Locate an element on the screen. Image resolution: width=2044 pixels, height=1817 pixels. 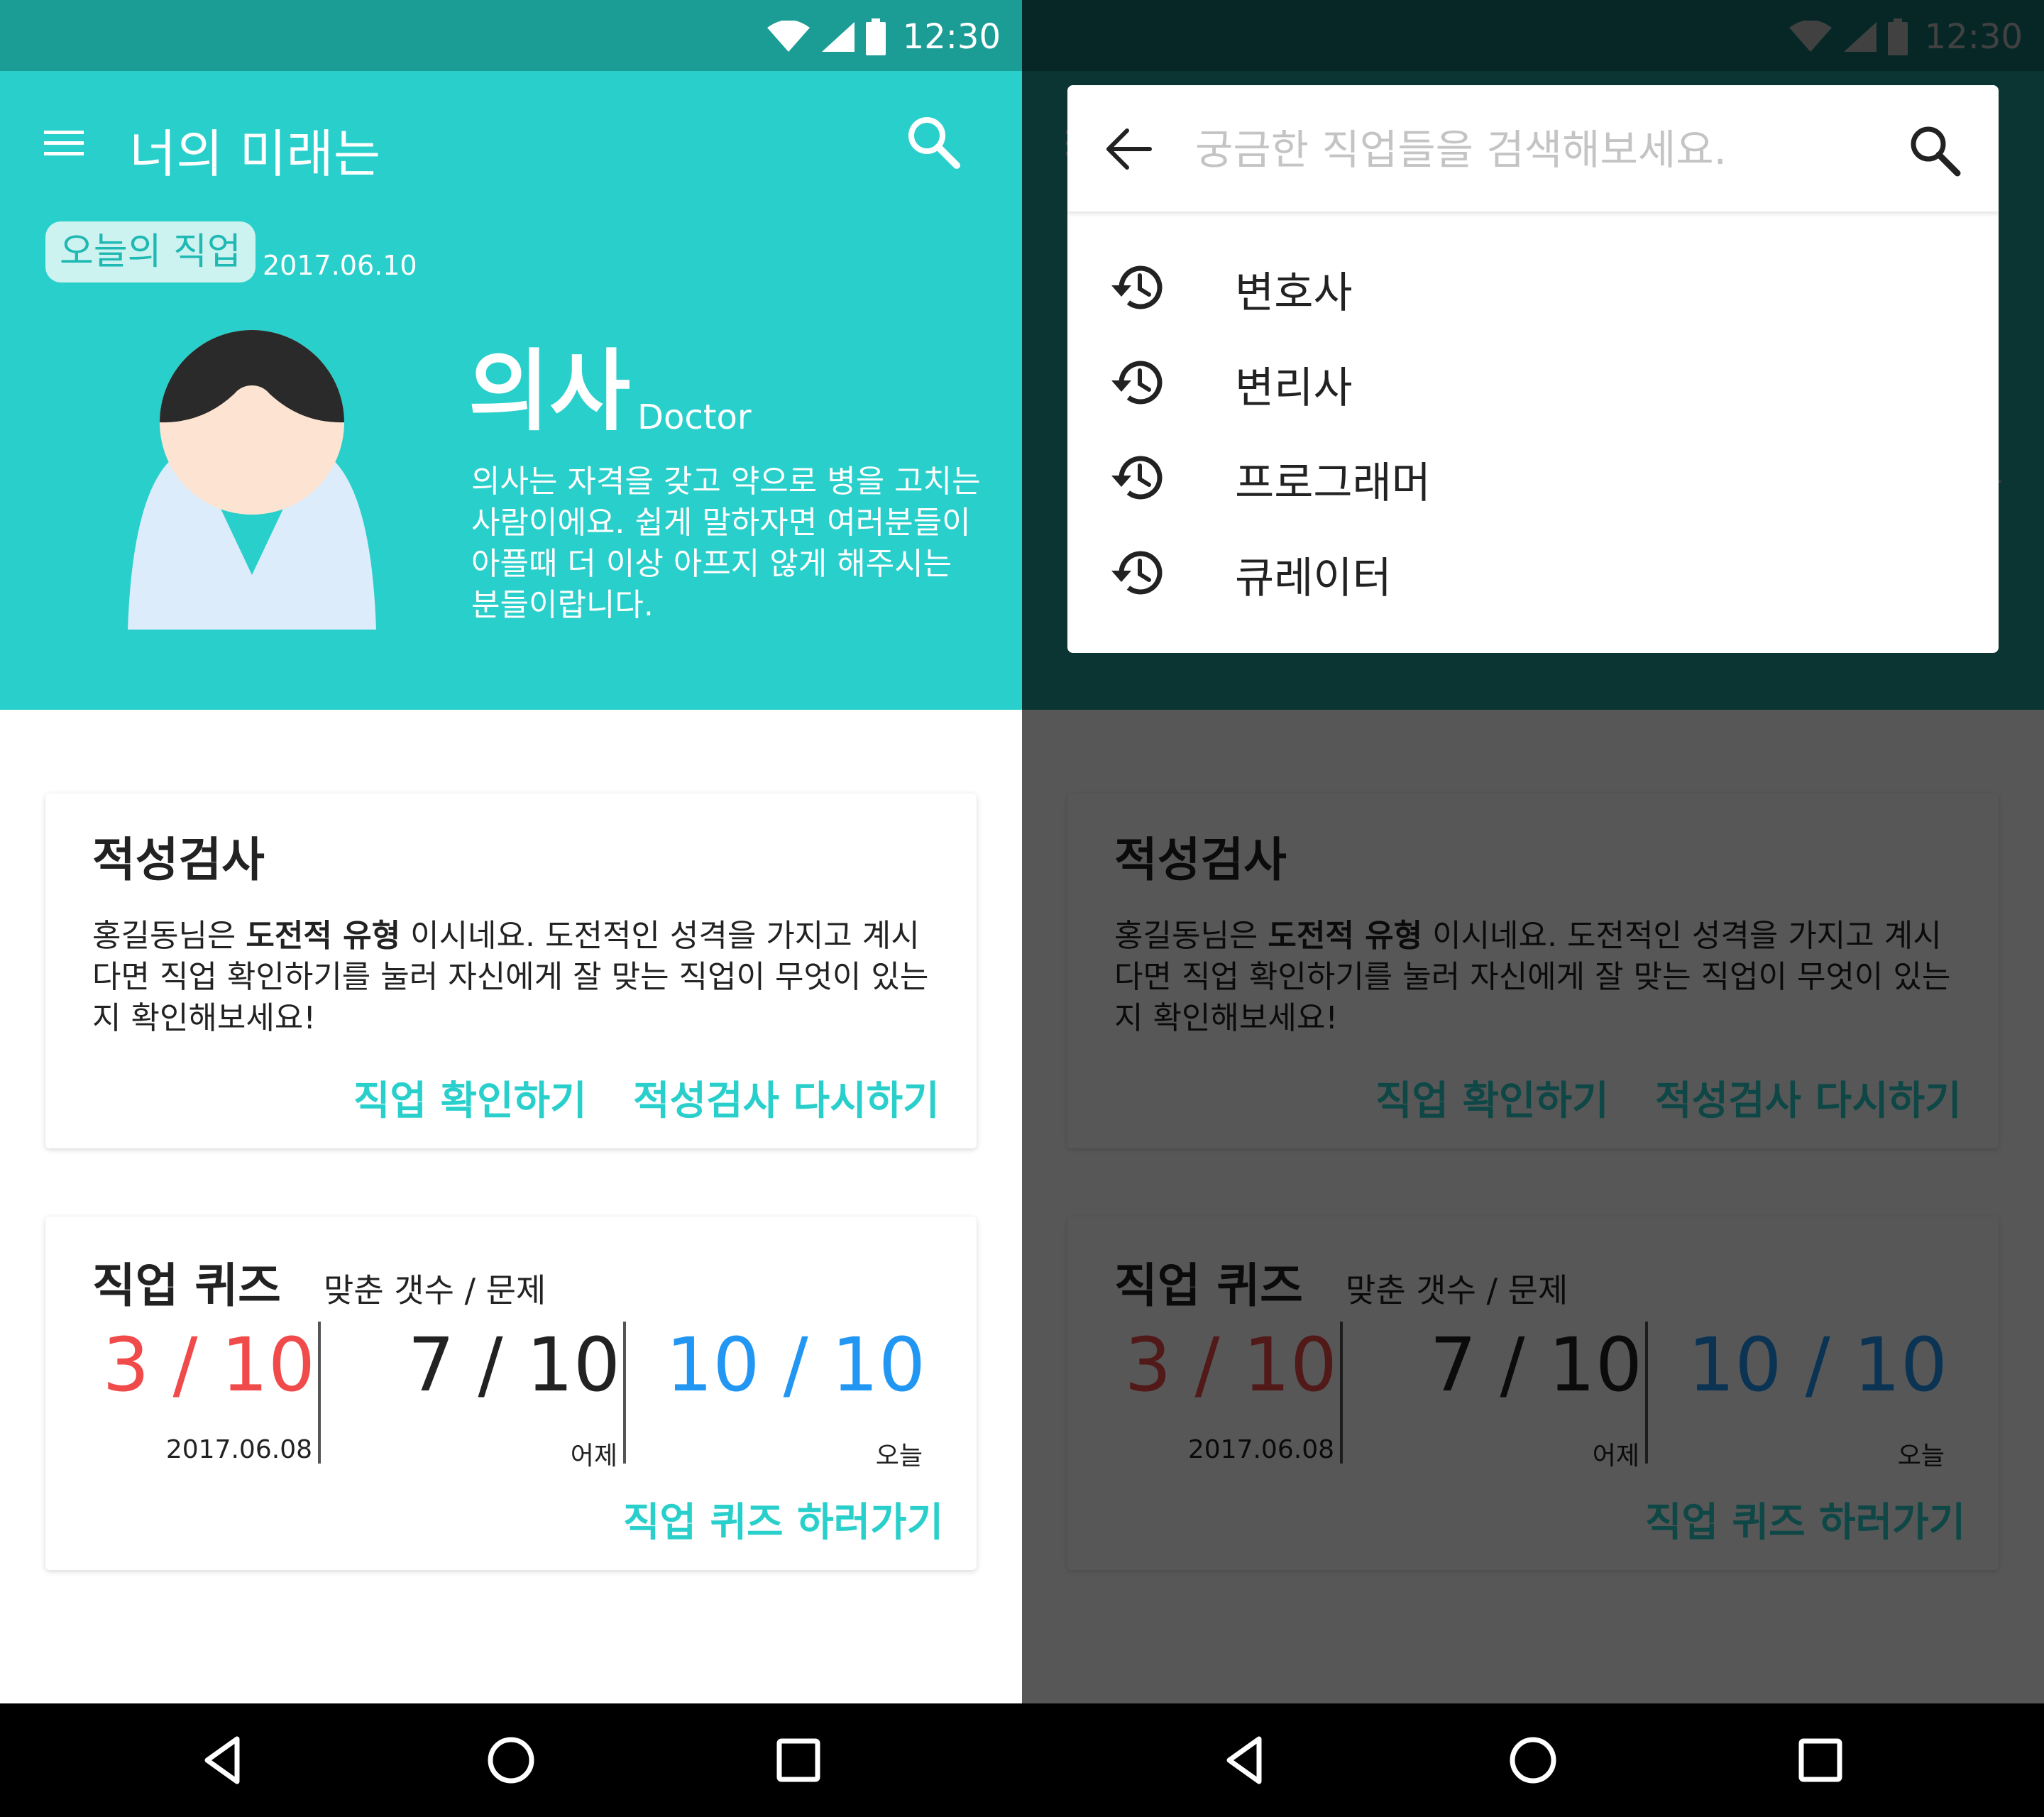
status-icons: 12:30 is located at coordinates (883, 37).